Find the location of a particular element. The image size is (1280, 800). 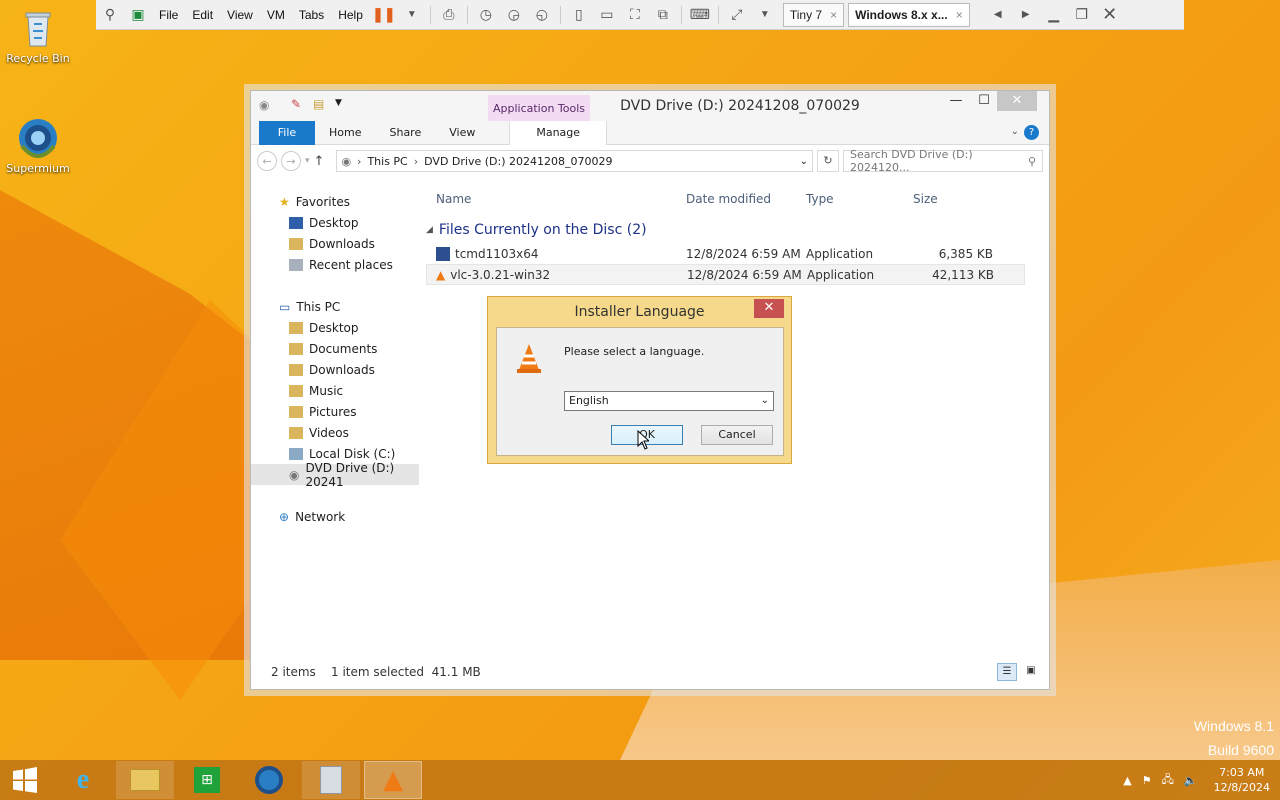

nav-pc-downloads: Downloads is located at coordinates (335, 369).